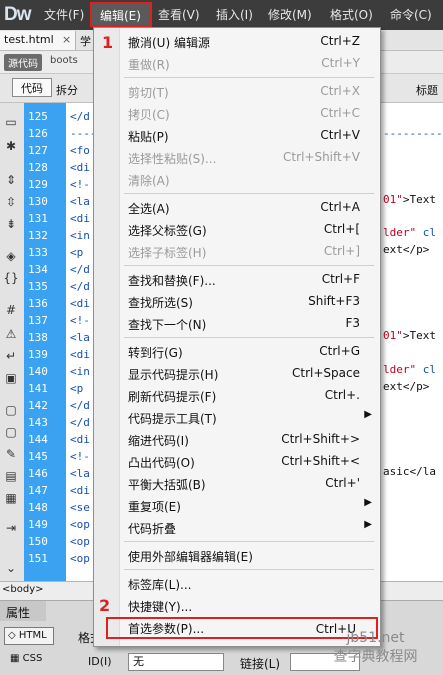  What do you see at coordinates (237, 180) in the screenshot?
I see `menu-item: 清除(A)` at bounding box center [237, 180].